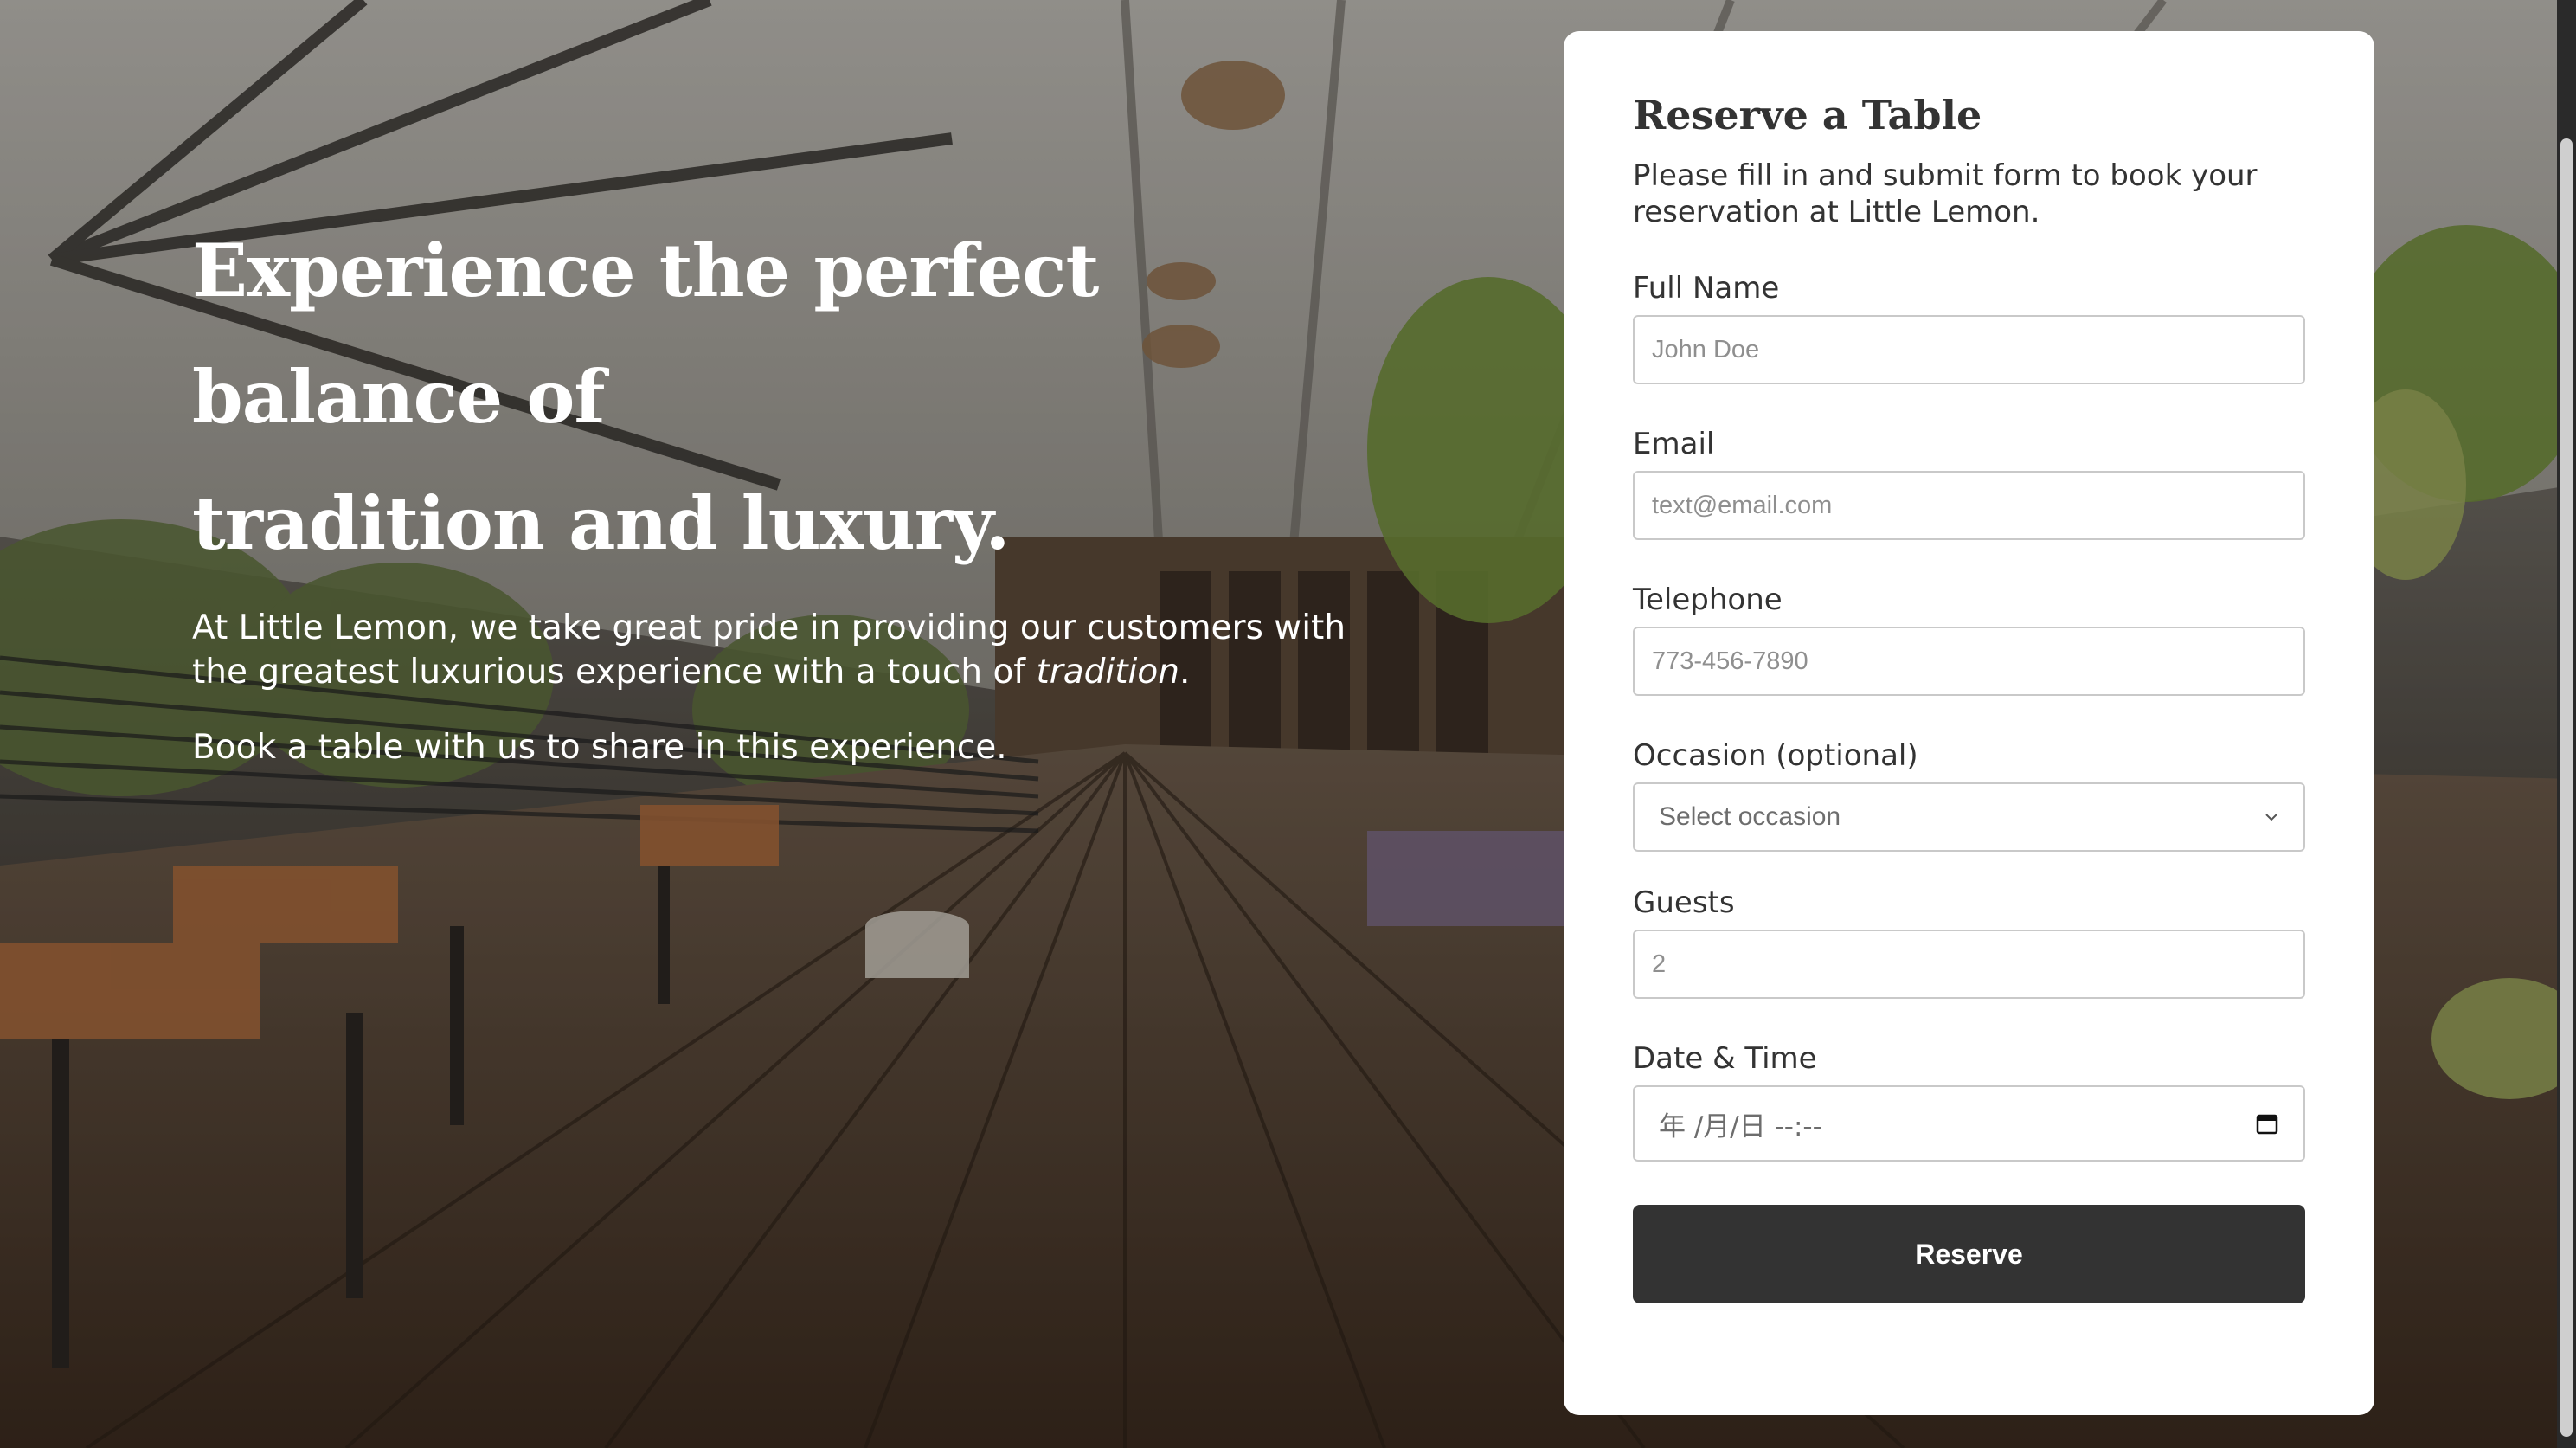  I want to click on full-name-field-group: Full Name, so click(1969, 327).